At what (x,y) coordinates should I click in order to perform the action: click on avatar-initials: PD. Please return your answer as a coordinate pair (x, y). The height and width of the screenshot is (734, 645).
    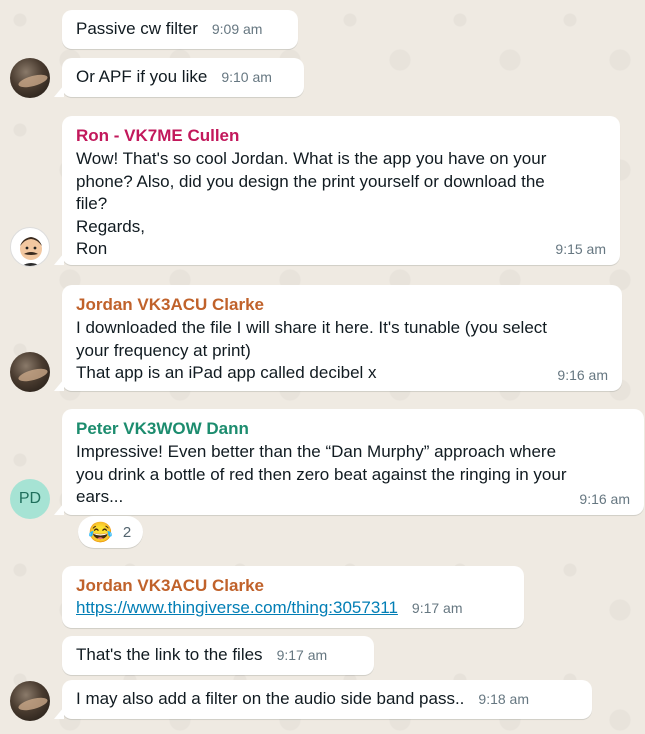
    Looking at the image, I should click on (30, 499).